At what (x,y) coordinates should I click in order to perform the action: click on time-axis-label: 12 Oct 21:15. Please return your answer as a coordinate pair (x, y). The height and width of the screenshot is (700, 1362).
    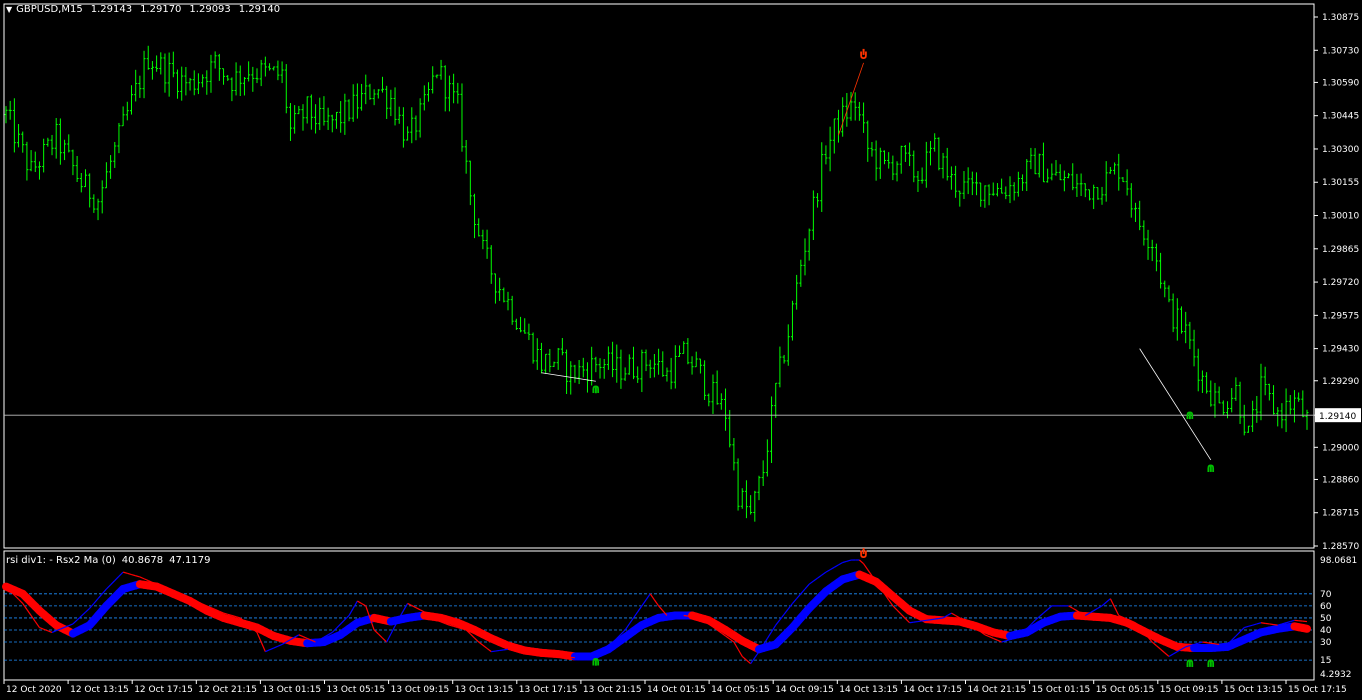
    Looking at the image, I should click on (227, 690).